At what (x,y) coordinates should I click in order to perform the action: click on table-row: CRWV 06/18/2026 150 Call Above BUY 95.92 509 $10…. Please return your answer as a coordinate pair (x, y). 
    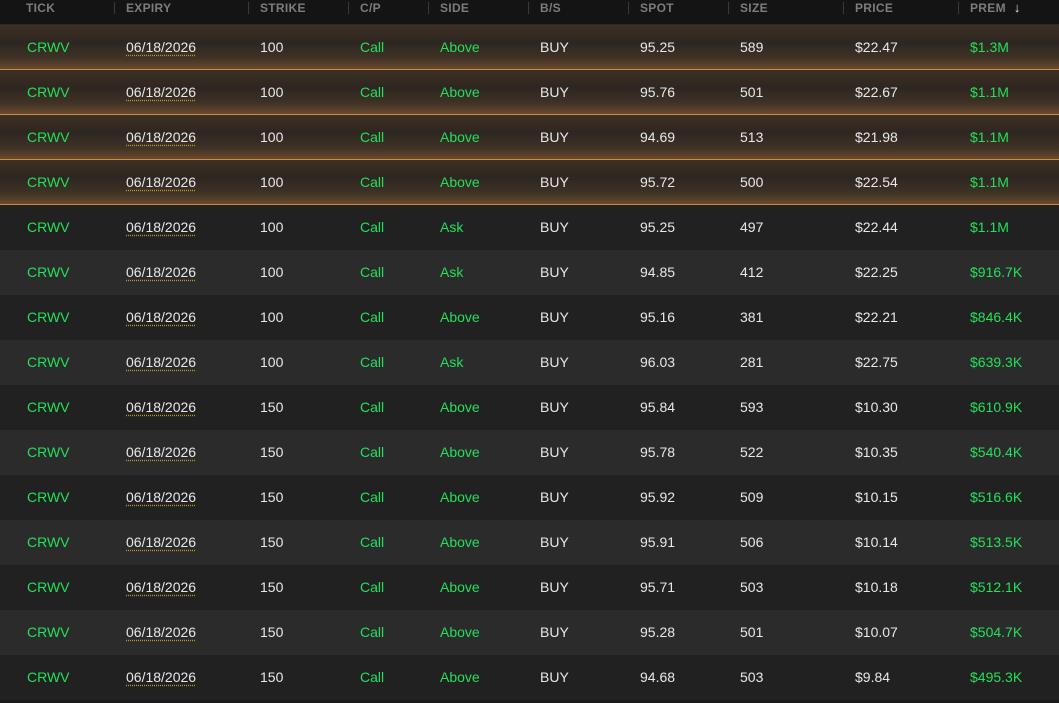
    Looking at the image, I should click on (529, 497).